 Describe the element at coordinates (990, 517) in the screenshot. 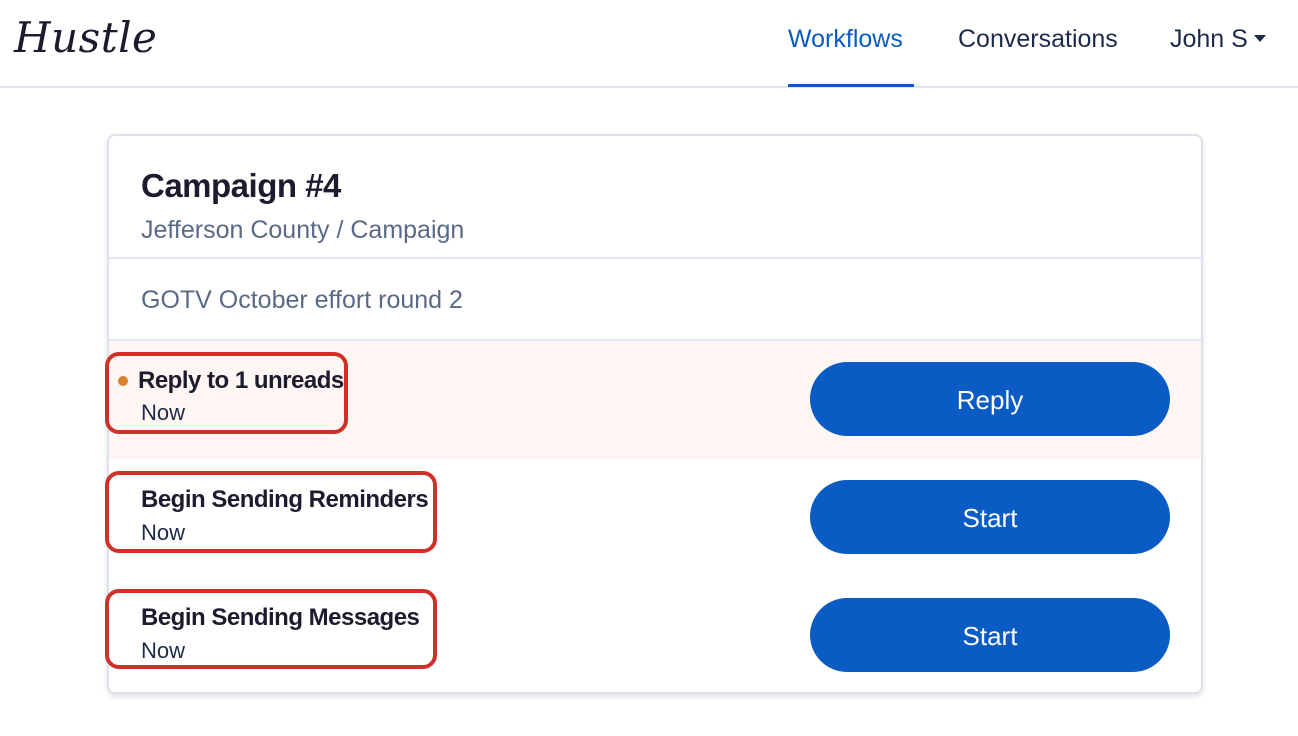

I see `start-reminders-button: Start` at that location.